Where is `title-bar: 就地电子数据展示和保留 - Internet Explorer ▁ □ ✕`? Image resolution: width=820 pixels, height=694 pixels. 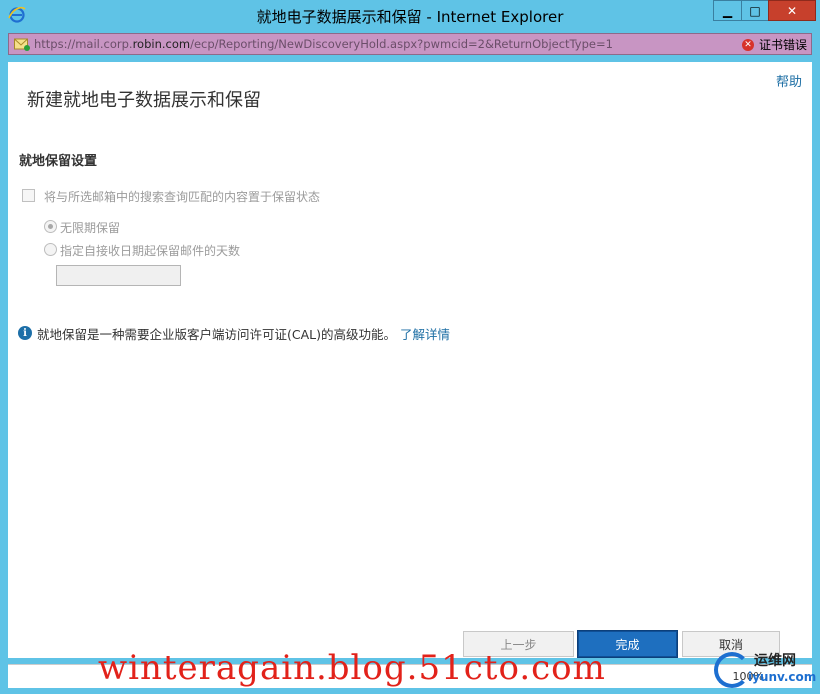 title-bar: 就地电子数据展示和保留 - Internet Explorer ▁ □ ✕ is located at coordinates (410, 16).